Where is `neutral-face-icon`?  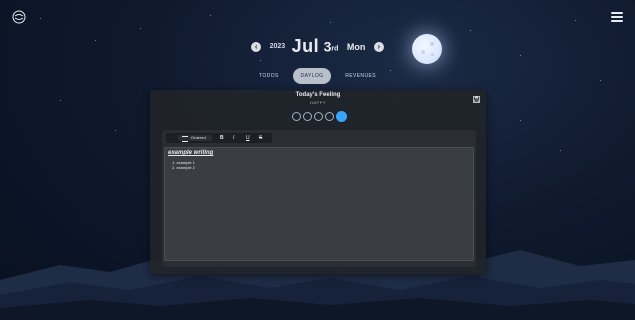
neutral-face-icon is located at coordinates (318, 116).